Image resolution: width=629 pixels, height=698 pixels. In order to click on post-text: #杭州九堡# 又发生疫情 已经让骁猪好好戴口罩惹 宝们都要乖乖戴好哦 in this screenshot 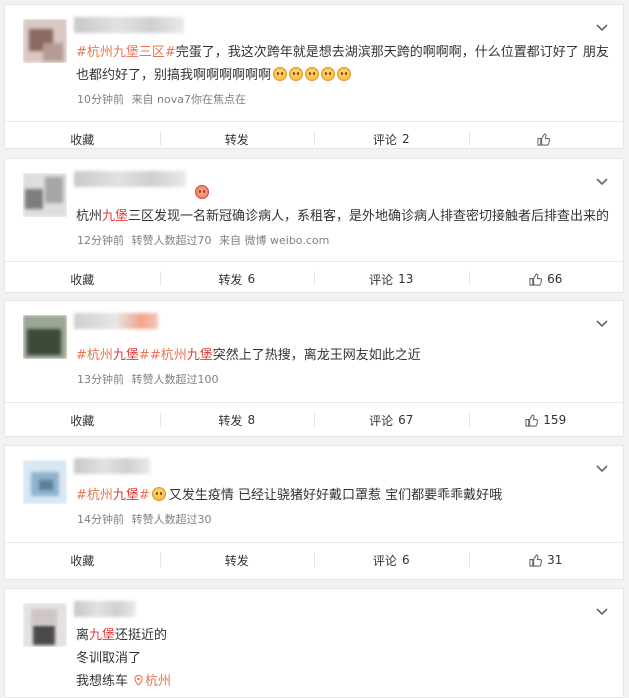, I will do `click(289, 495)`.